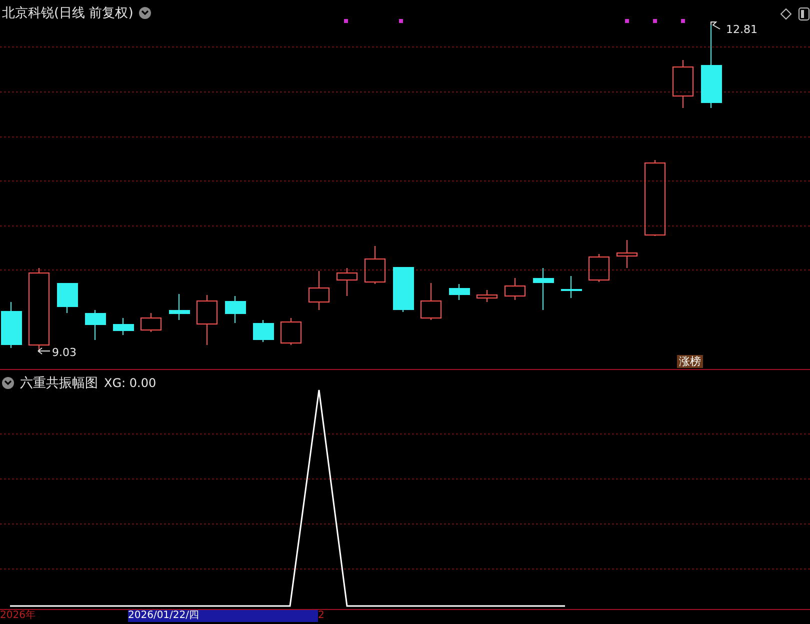  I want to click on time-axis-label: 2026年, so click(18, 616).